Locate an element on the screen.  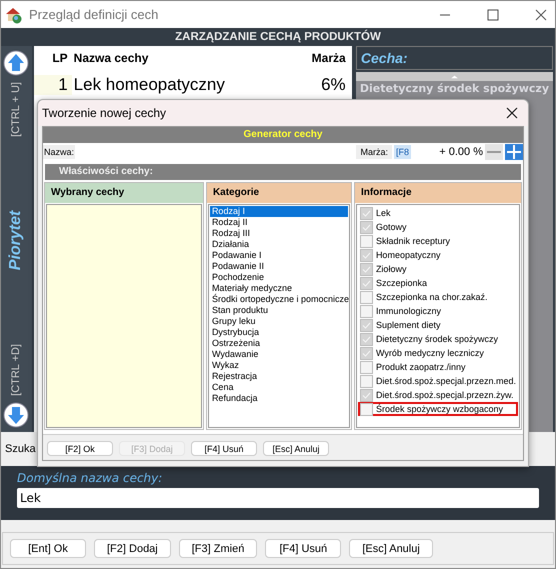
section-header: Właściwości cechy: is located at coordinates (283, 172).